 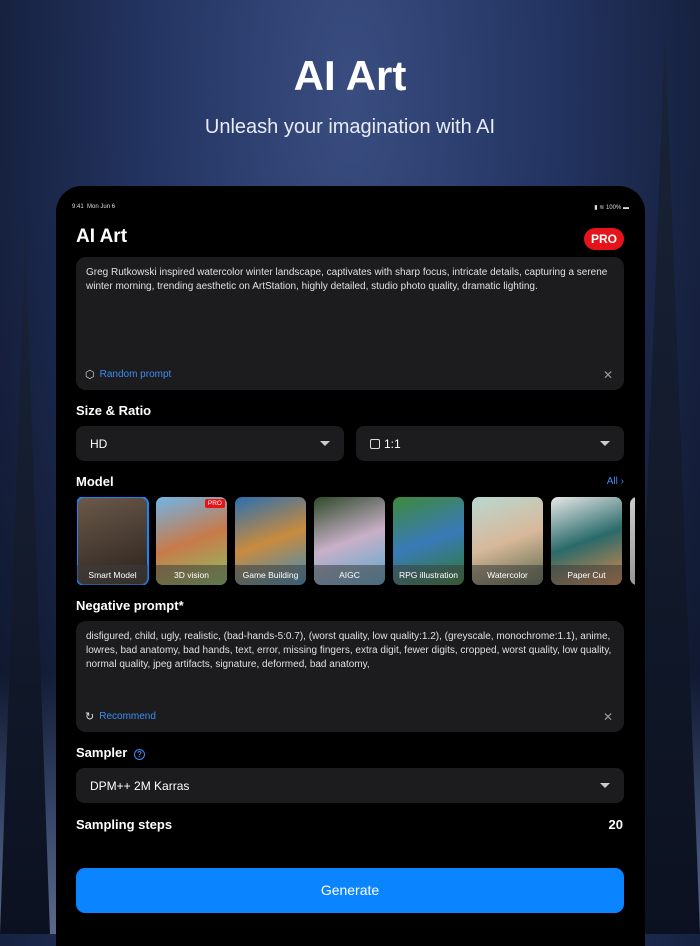 What do you see at coordinates (135, 374) in the screenshot?
I see `random-prompt-label: Random prompt` at bounding box center [135, 374].